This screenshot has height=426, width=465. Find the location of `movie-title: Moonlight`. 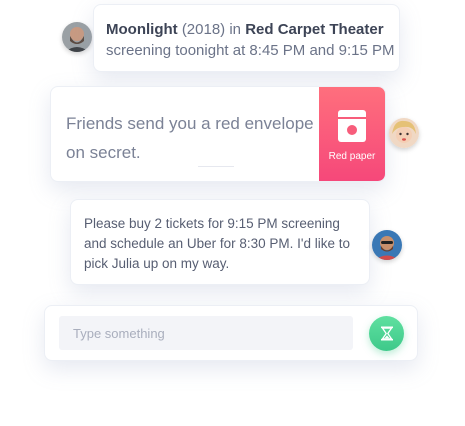

movie-title: Moonlight is located at coordinates (142, 29).